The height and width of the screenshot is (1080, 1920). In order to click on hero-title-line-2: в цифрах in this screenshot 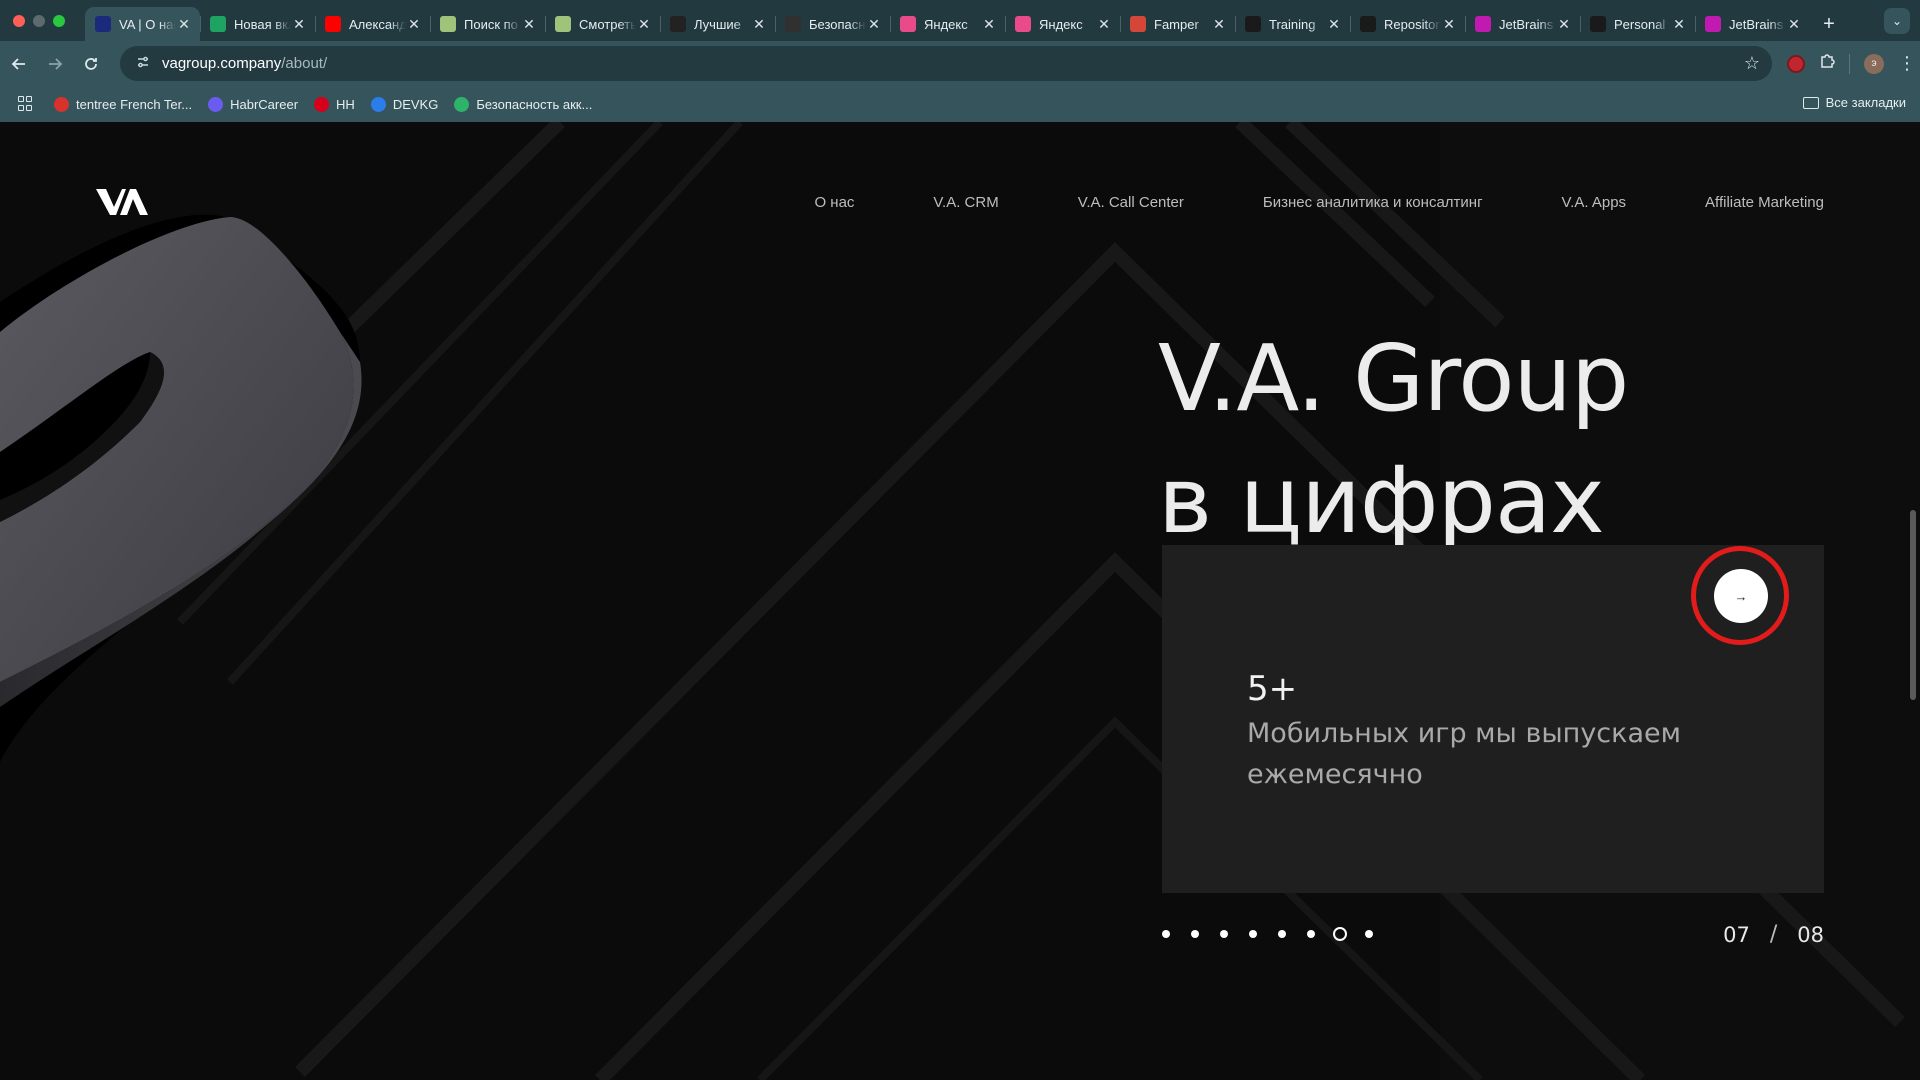, I will do `click(1381, 500)`.